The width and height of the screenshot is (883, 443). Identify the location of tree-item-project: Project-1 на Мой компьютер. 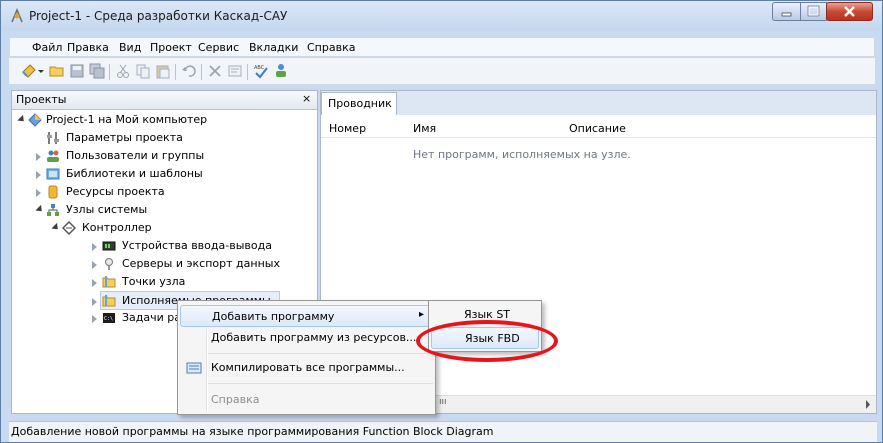
(162, 120).